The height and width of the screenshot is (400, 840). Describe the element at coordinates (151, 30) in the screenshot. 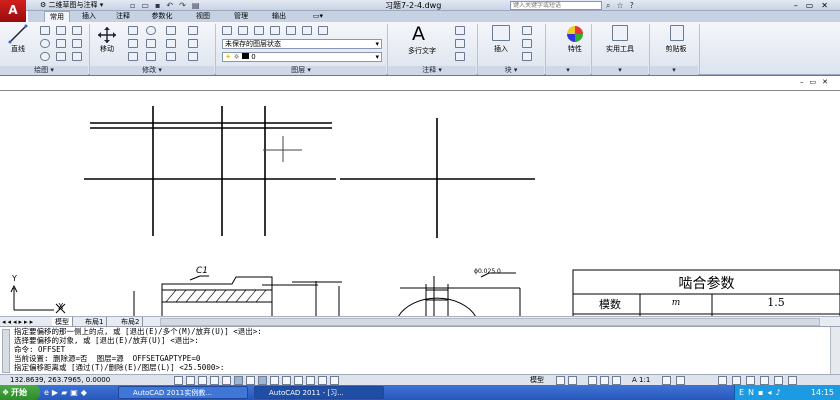

I see `rotate-icon` at that location.